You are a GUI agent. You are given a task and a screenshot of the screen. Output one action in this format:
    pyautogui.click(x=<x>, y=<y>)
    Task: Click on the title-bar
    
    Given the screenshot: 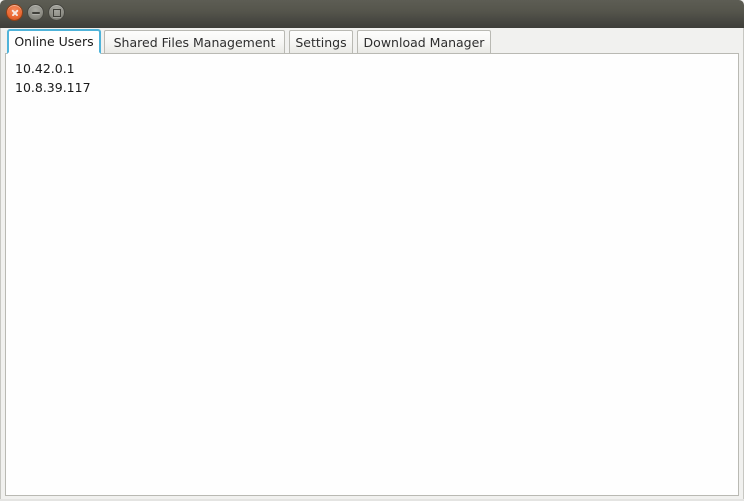 What is the action you would take?
    pyautogui.click(x=372, y=14)
    